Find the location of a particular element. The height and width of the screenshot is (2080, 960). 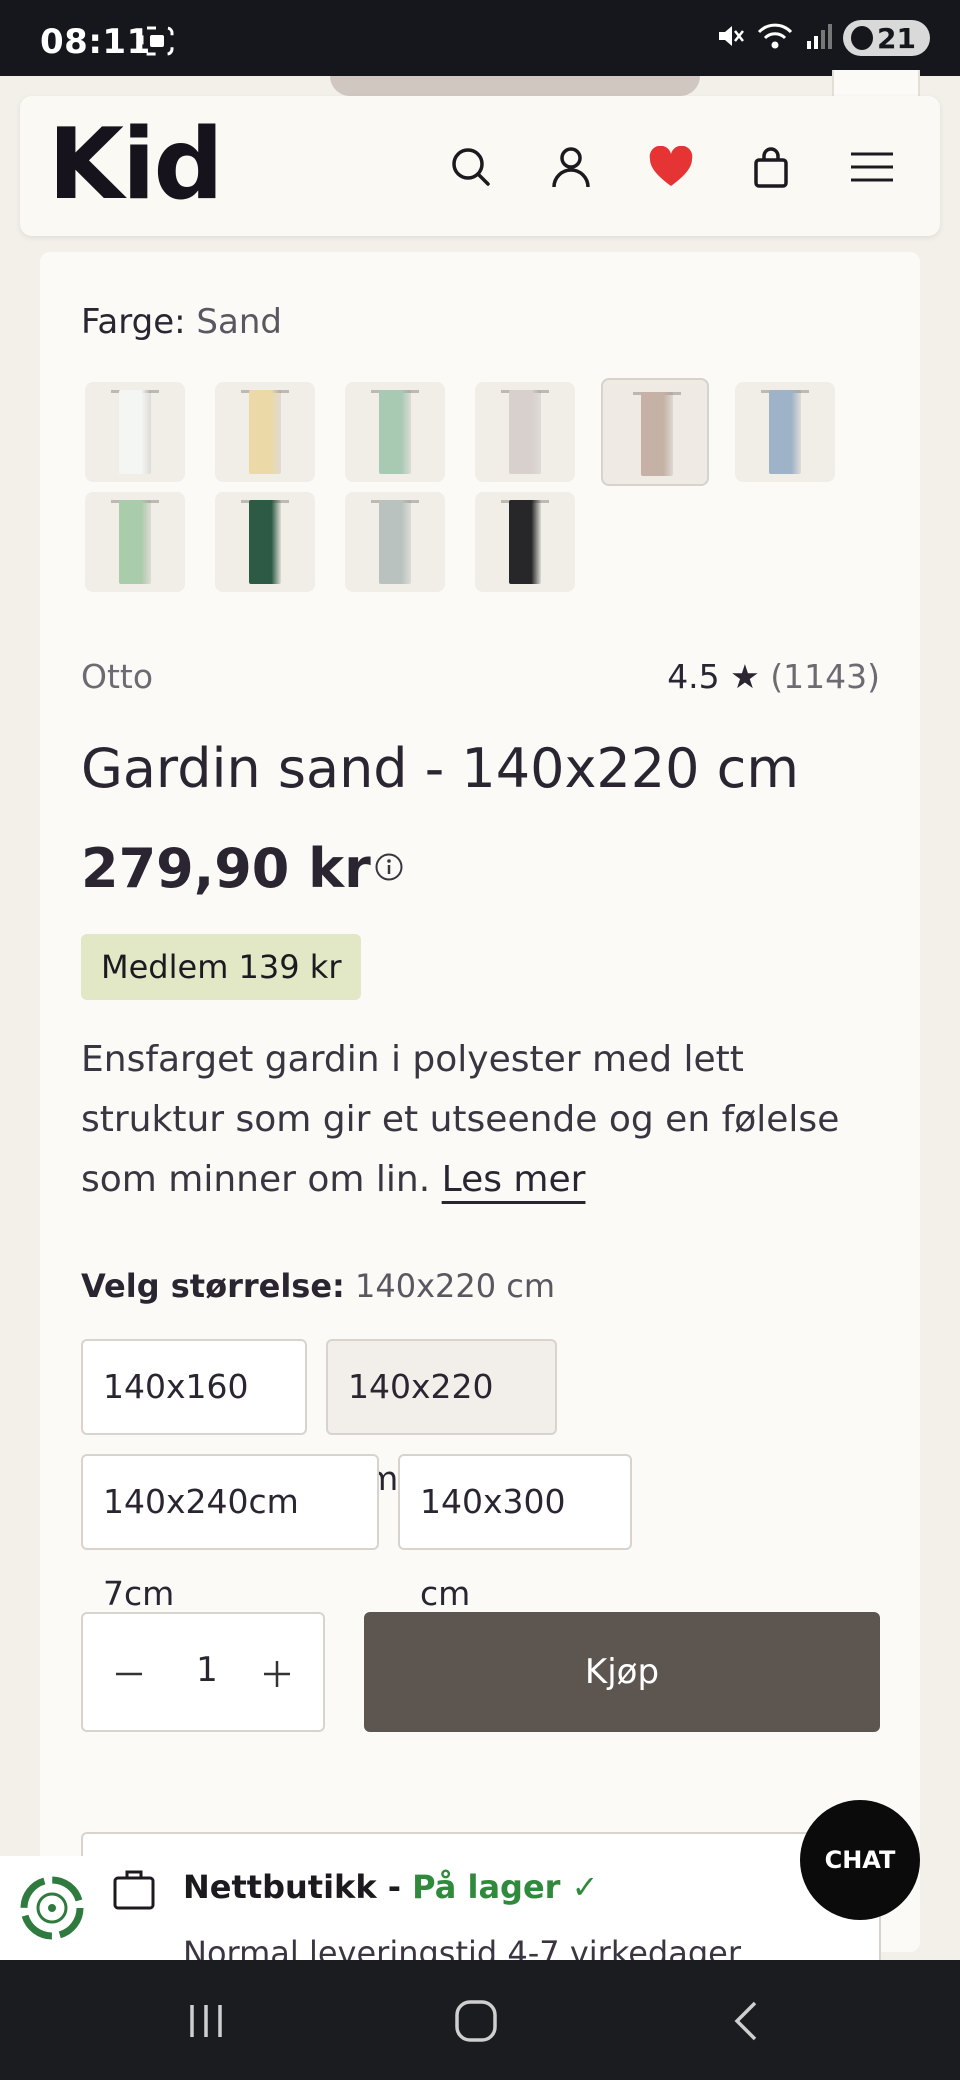

star-icon: ★ is located at coordinates (745, 676).